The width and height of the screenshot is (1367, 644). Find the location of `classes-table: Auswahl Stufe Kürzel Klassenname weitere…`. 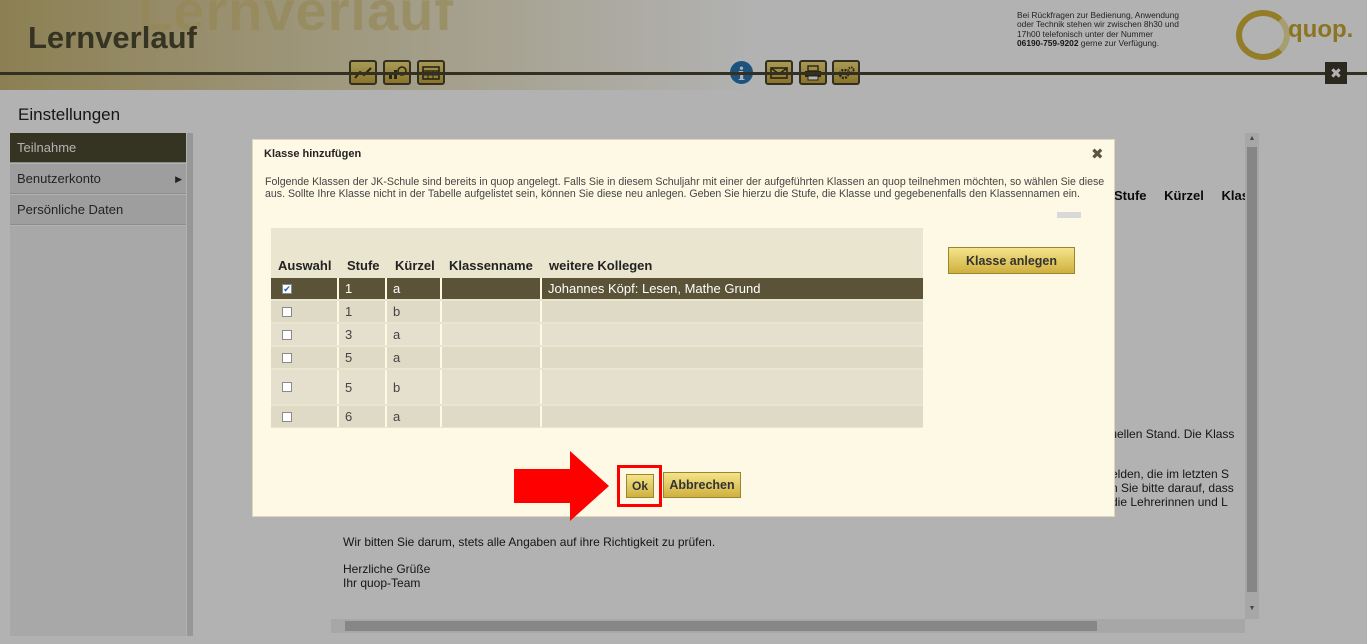

classes-table: Auswahl Stufe Kürzel Klassenname weitere… is located at coordinates (597, 328).